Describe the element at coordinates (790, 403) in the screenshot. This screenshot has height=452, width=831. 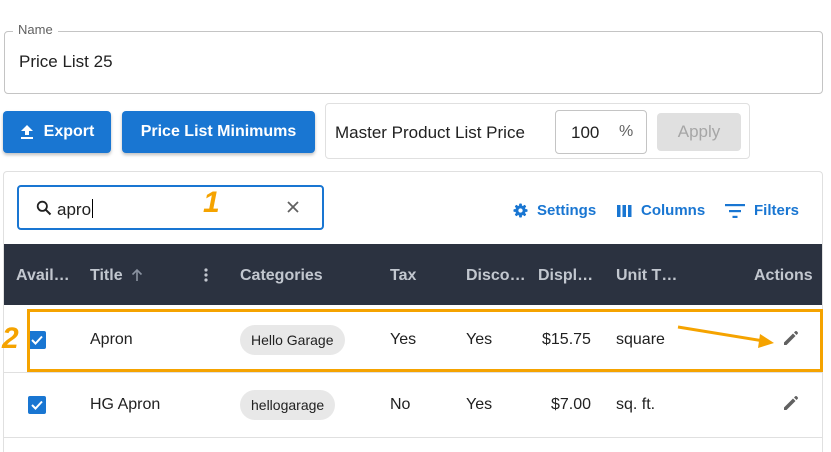
I see `edit-icon` at that location.